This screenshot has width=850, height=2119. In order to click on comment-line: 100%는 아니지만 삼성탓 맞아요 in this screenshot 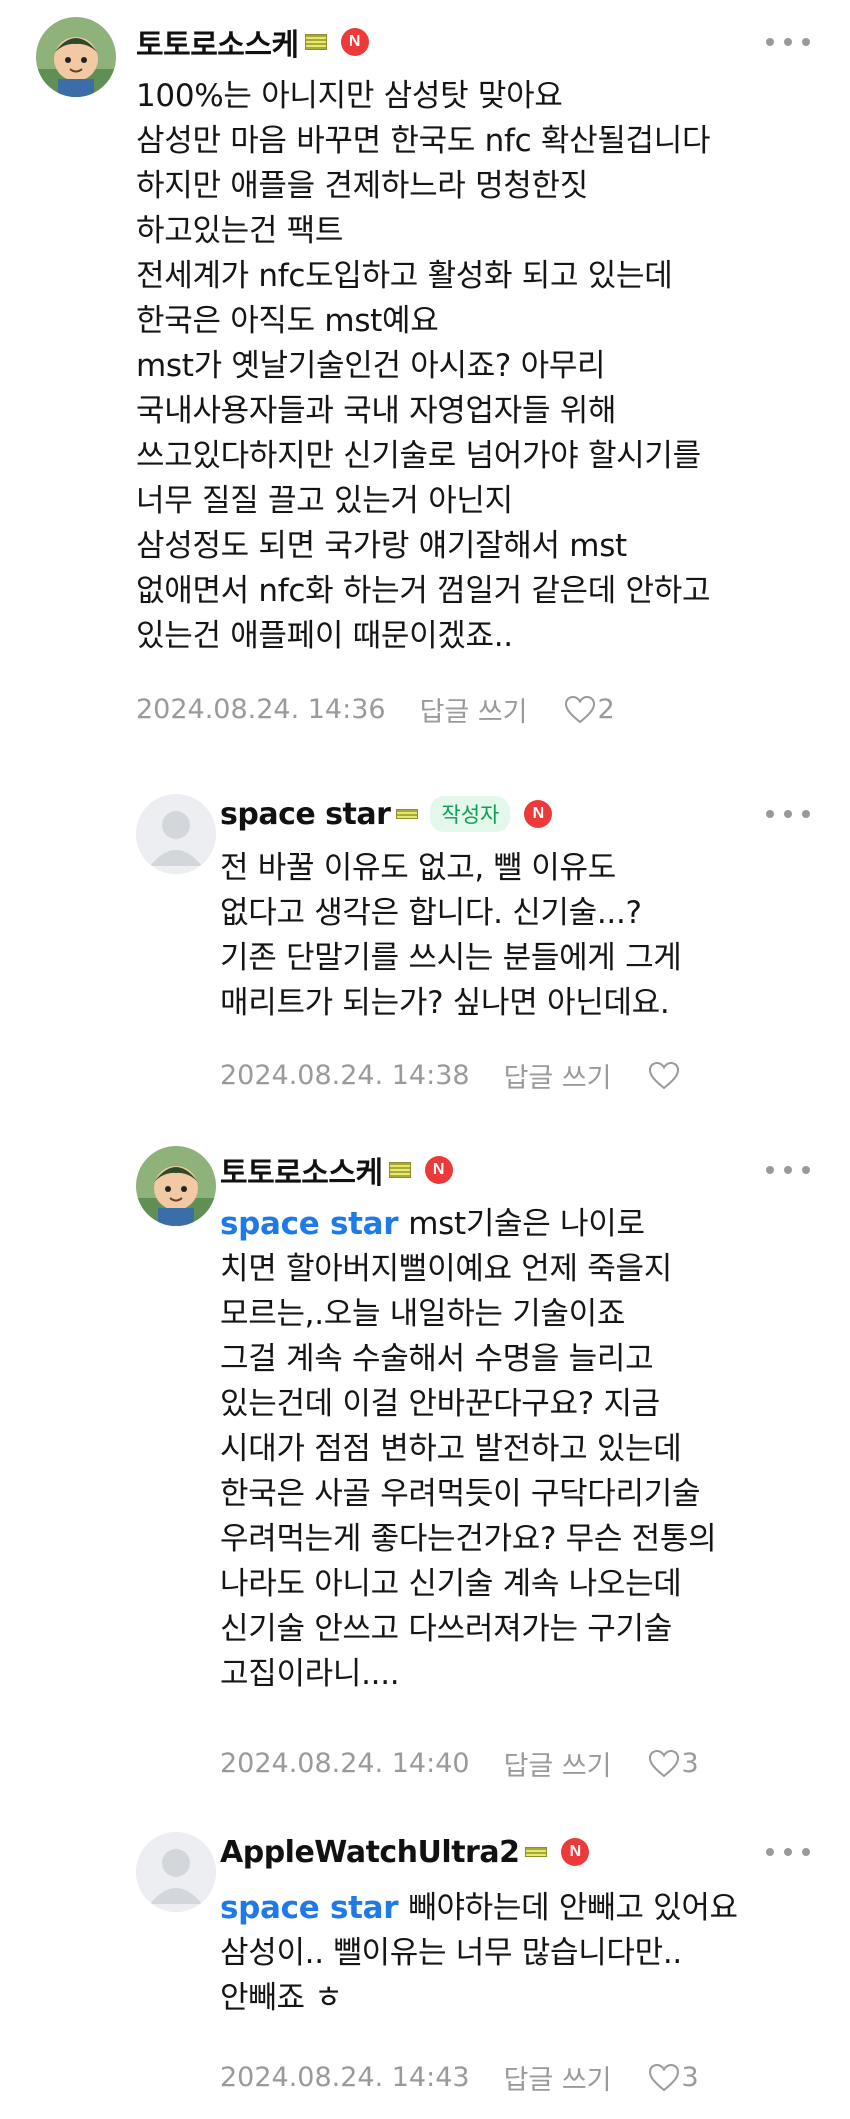, I will do `click(349, 96)`.